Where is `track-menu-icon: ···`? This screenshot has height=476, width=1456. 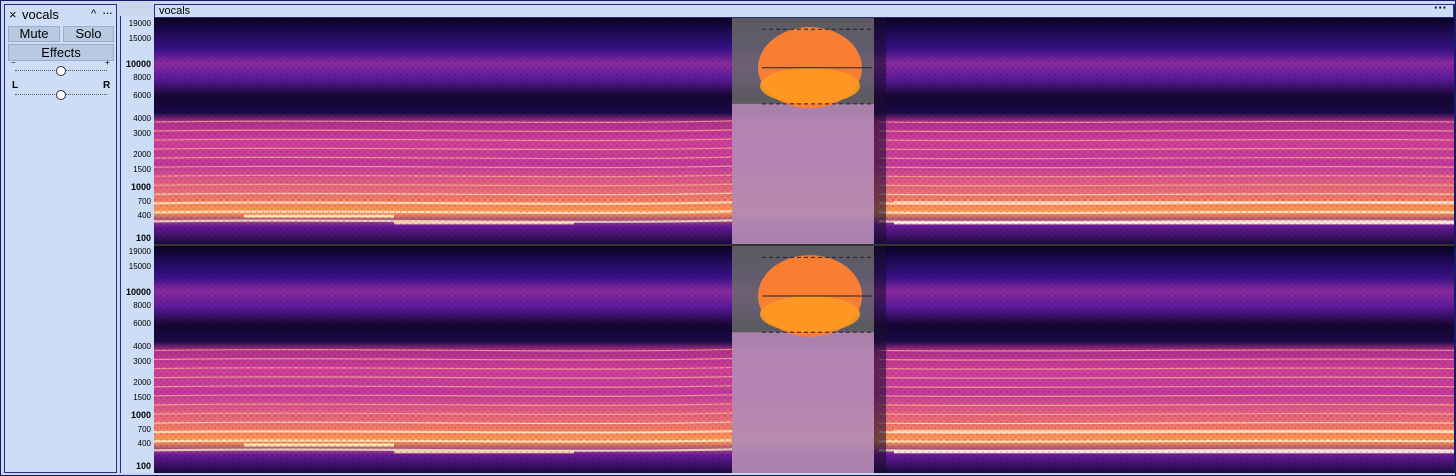 track-menu-icon: ··· is located at coordinates (107, 12).